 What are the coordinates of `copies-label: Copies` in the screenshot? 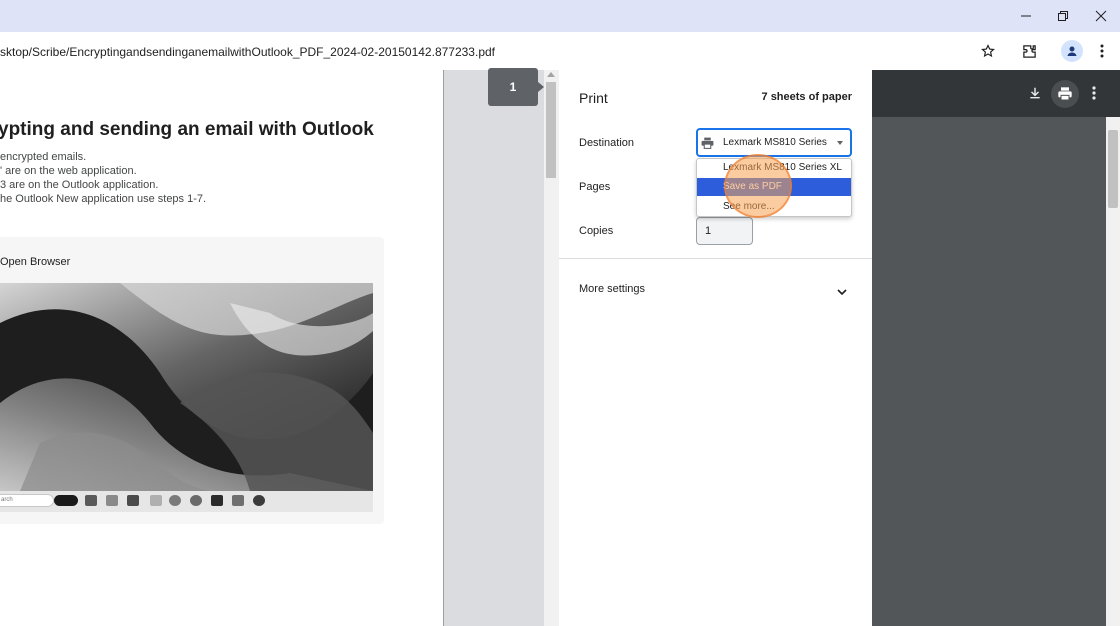 It's located at (596, 231).